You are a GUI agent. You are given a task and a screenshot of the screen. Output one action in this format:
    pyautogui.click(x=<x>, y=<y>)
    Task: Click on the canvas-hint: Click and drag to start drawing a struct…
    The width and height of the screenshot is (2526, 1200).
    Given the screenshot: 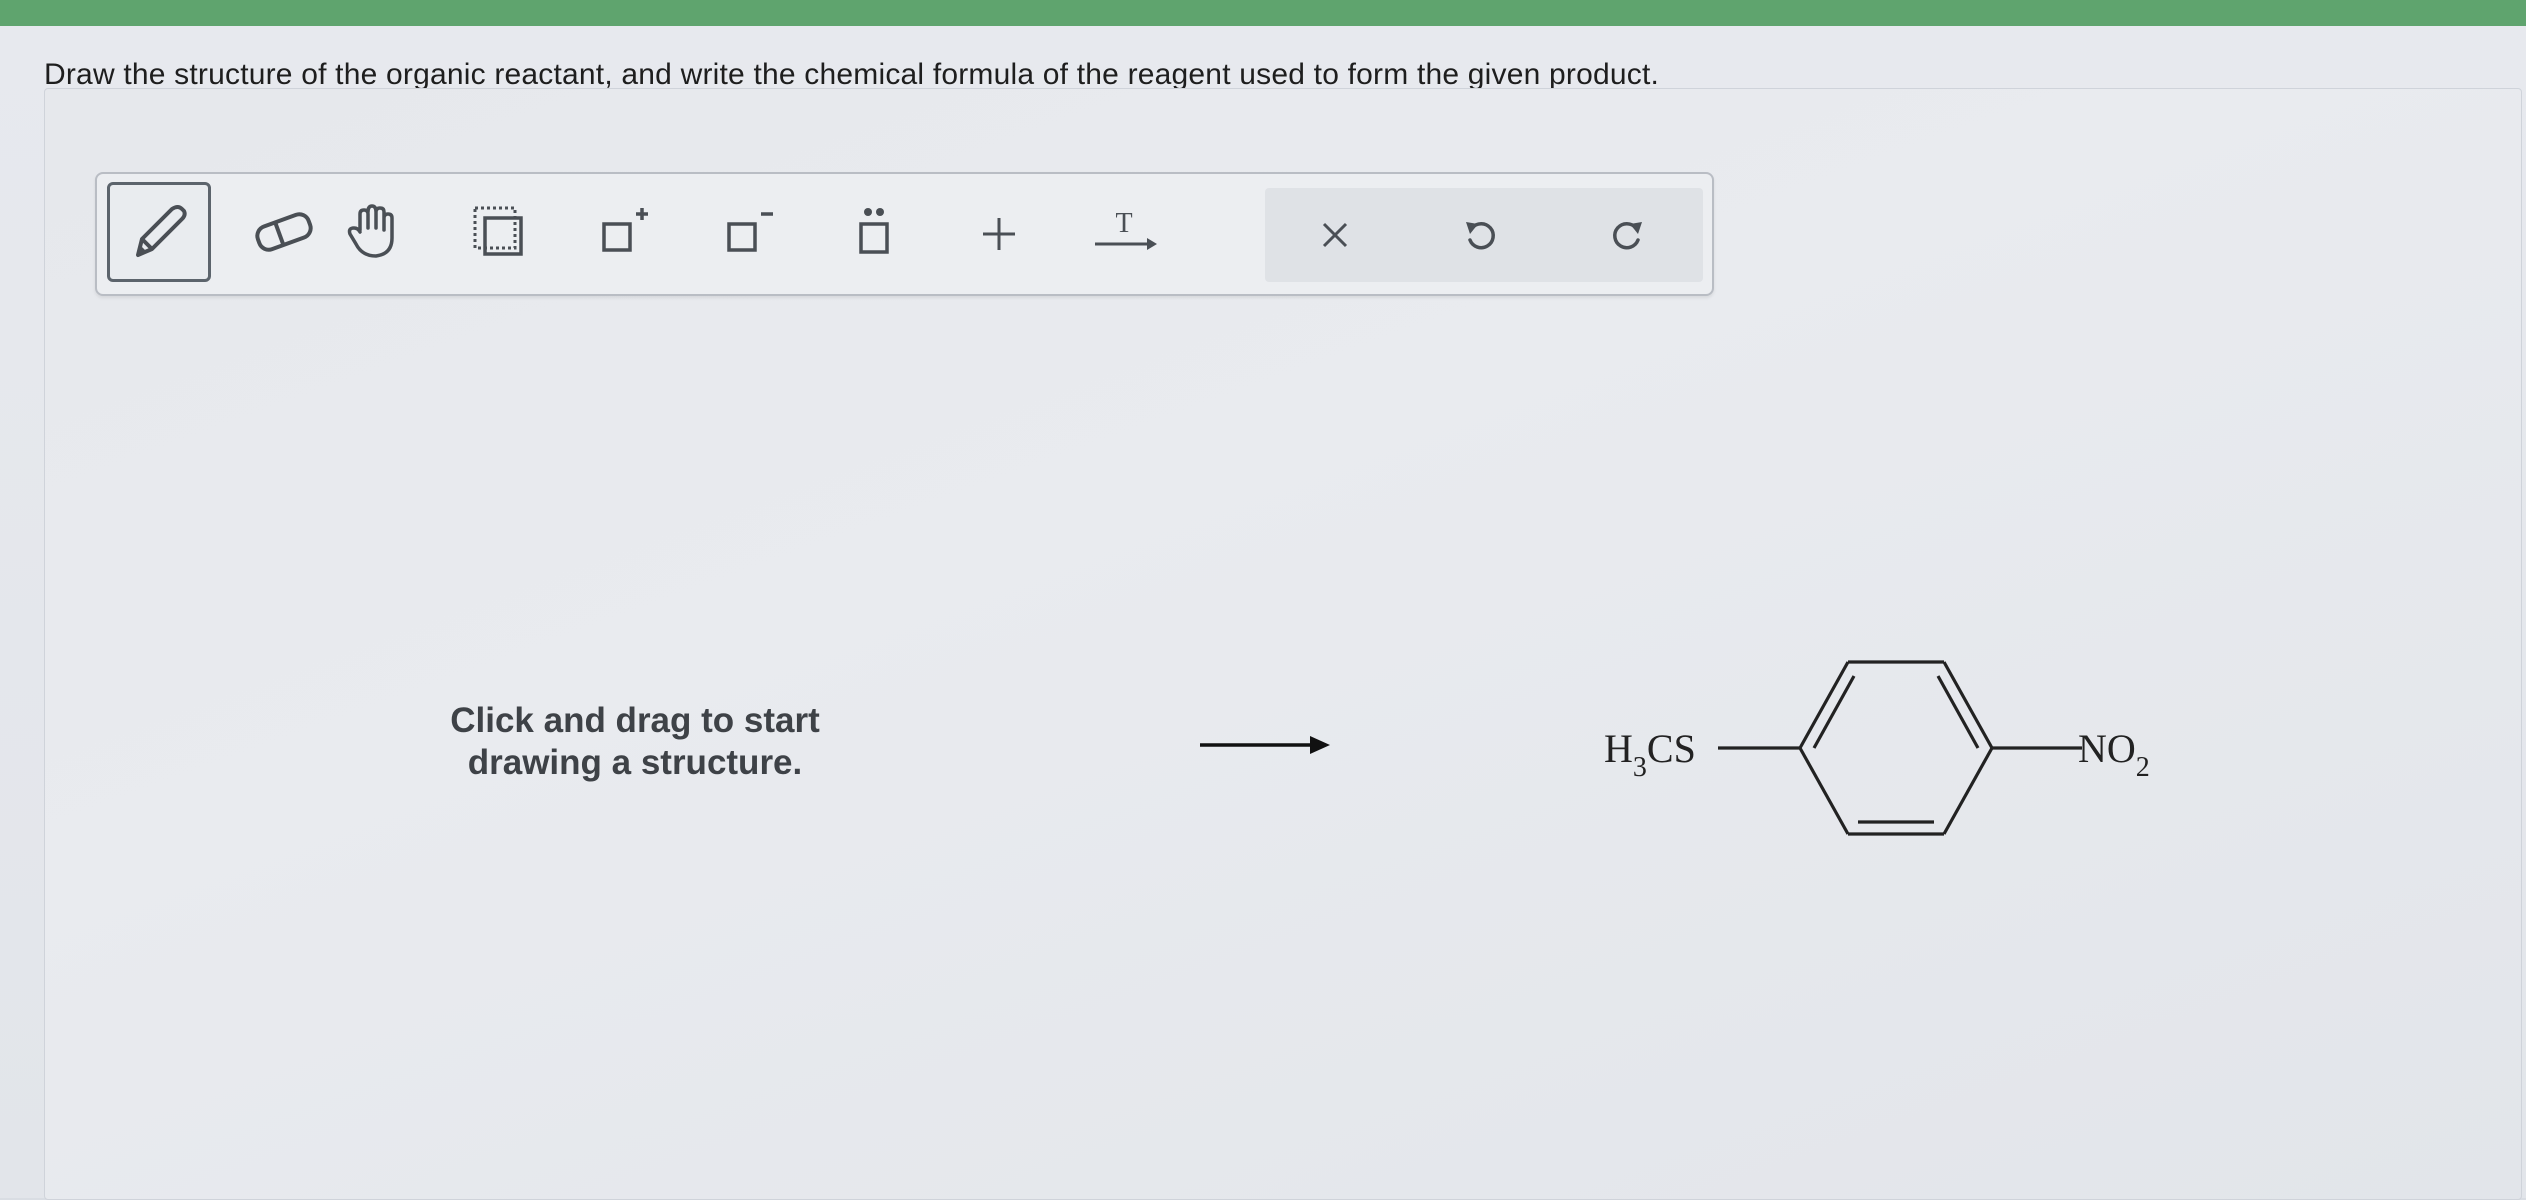 What is the action you would take?
    pyautogui.click(x=635, y=742)
    